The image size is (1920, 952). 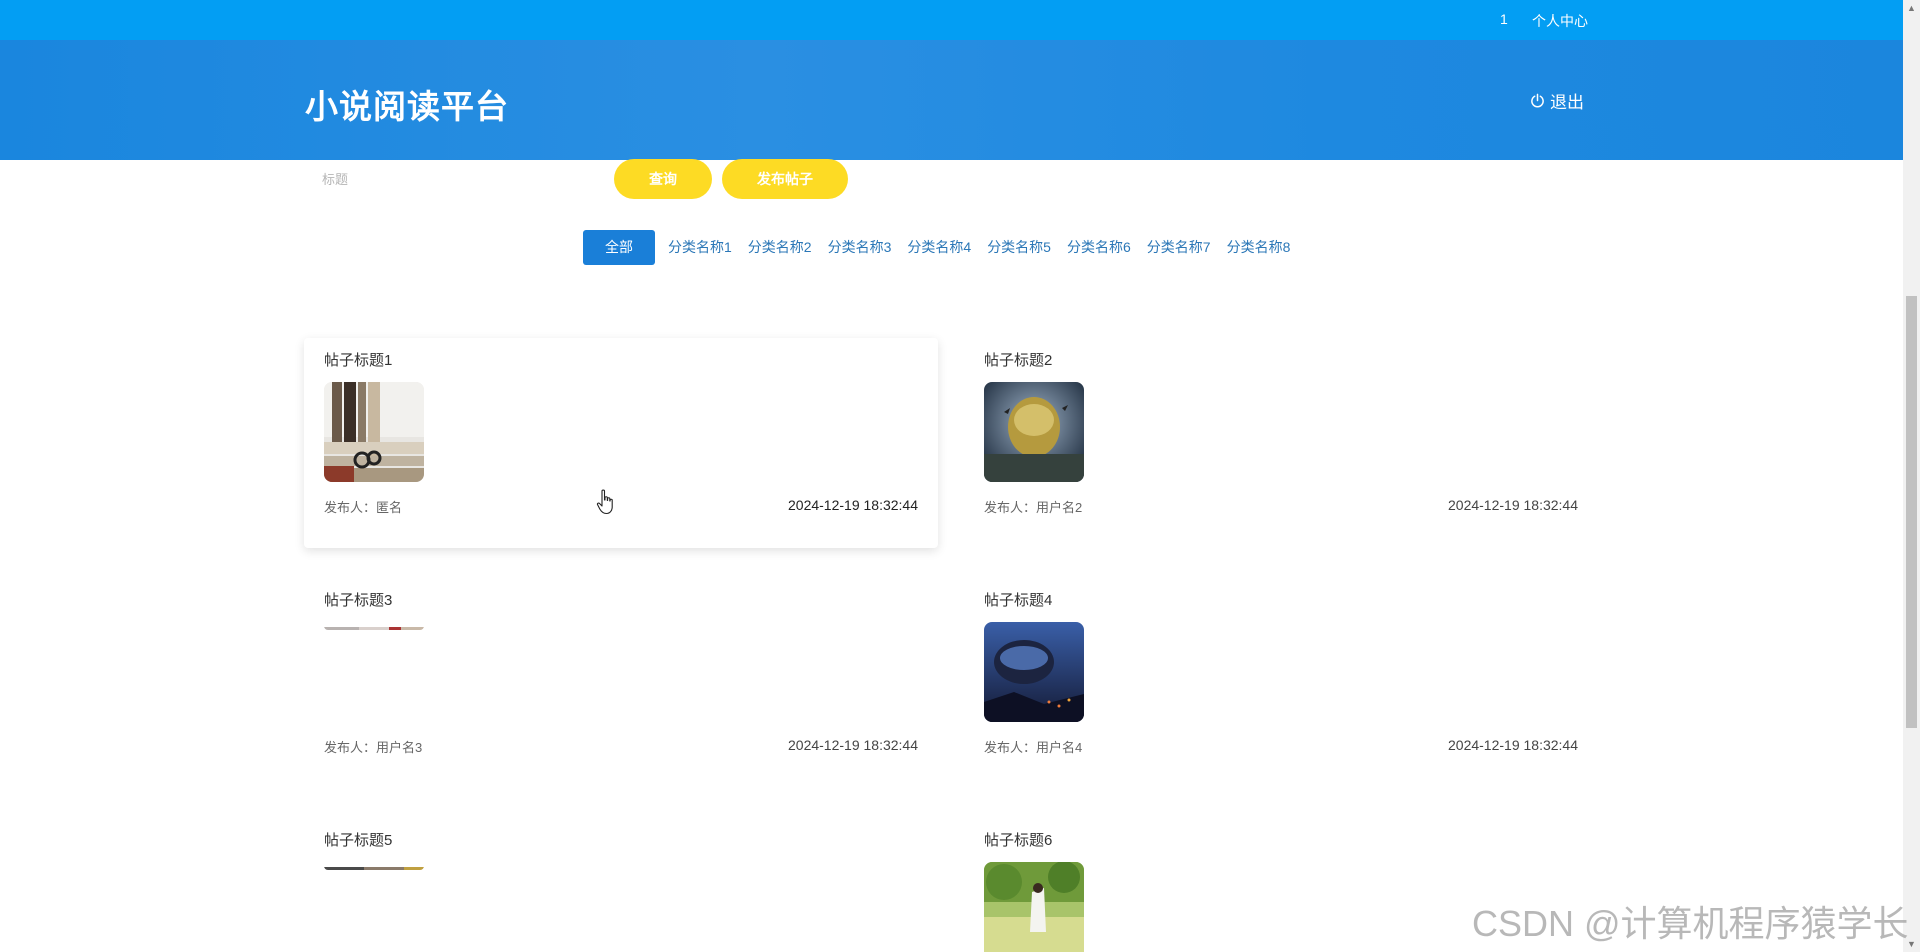 What do you see at coordinates (1537, 100) in the screenshot?
I see `power-icon` at bounding box center [1537, 100].